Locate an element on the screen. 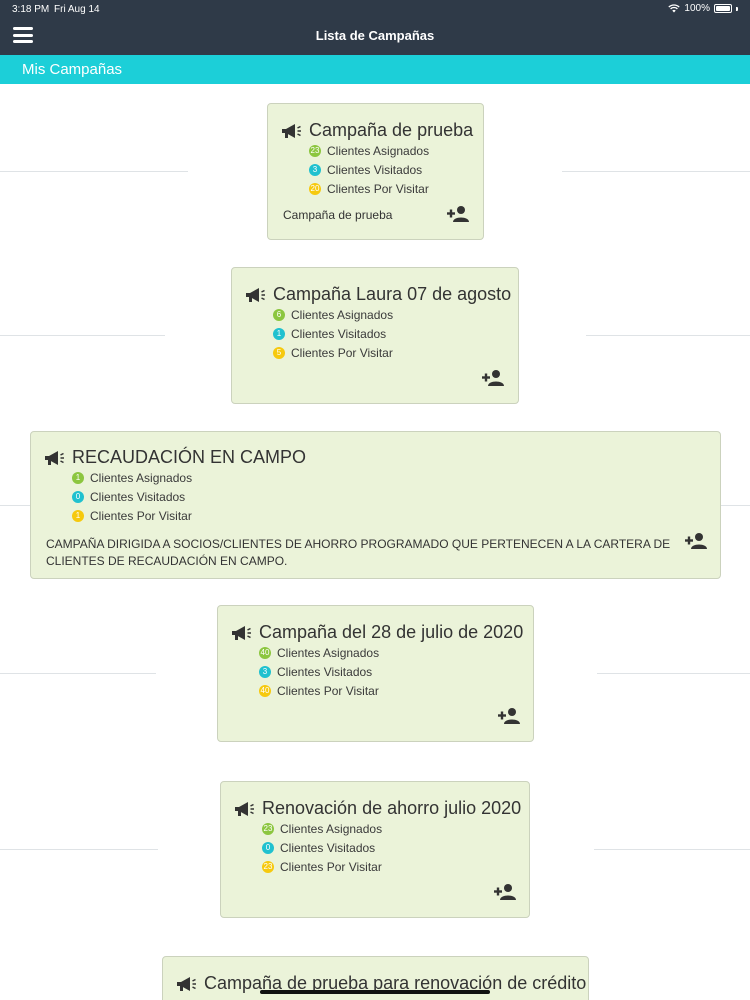 This screenshot has width=750, height=1000. stat-pending: 23 Clientes Por Visitar is located at coordinates (322, 866).